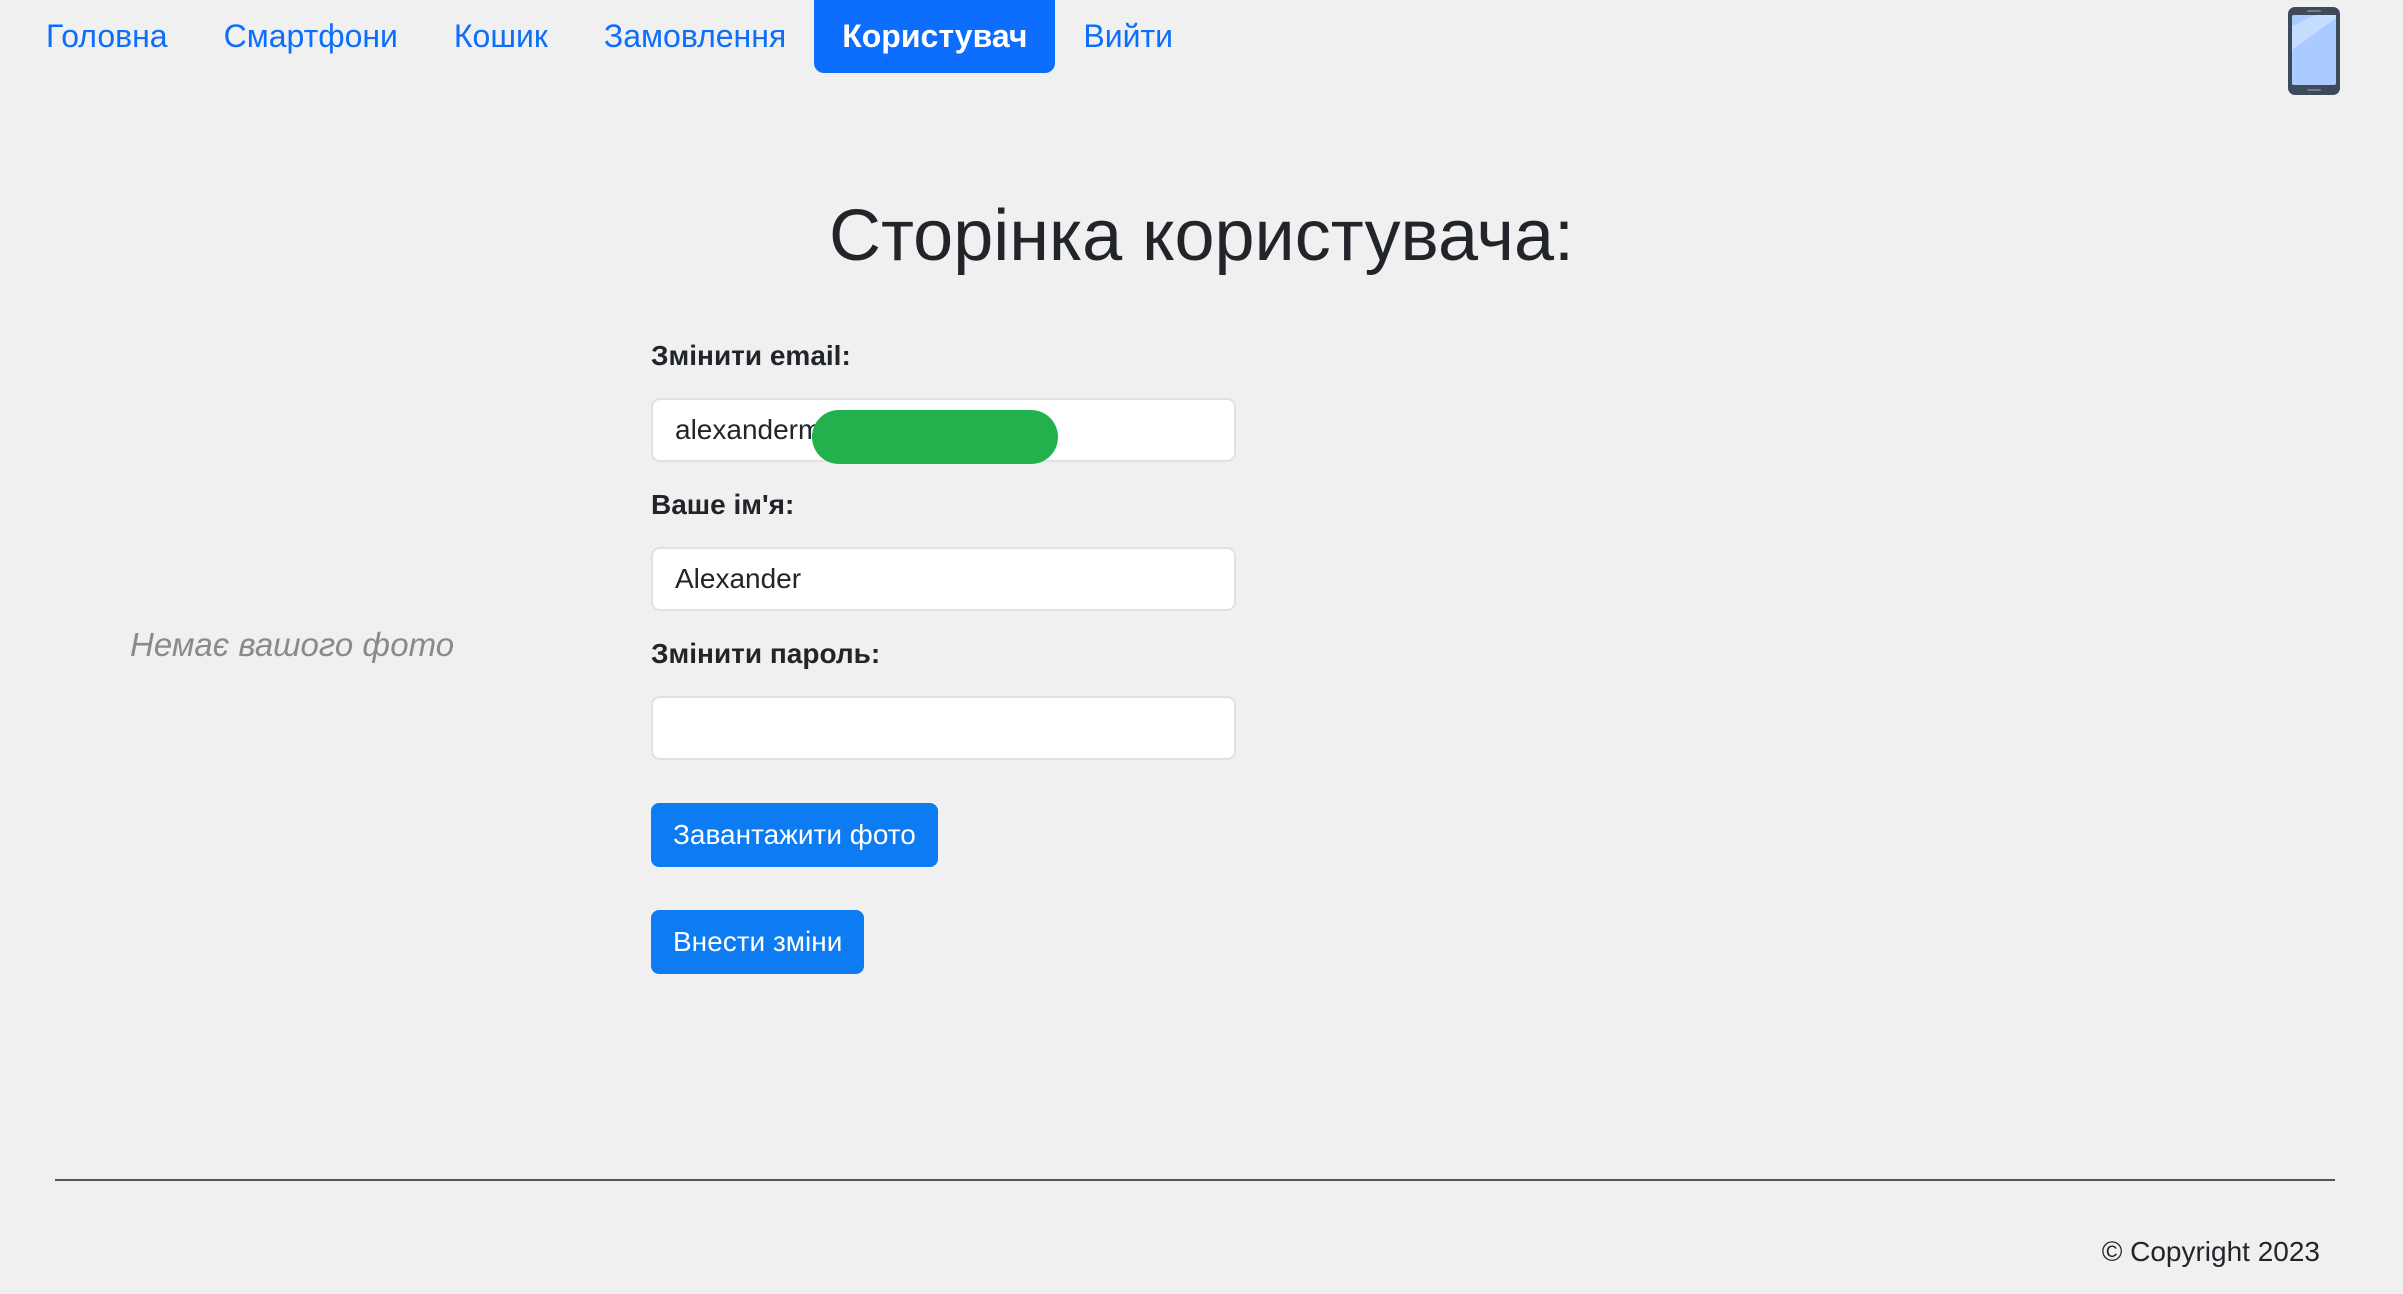 This screenshot has width=2403, height=1294. What do you see at coordinates (1128, 36) in the screenshot?
I see `nav-item-logout: Вийти` at bounding box center [1128, 36].